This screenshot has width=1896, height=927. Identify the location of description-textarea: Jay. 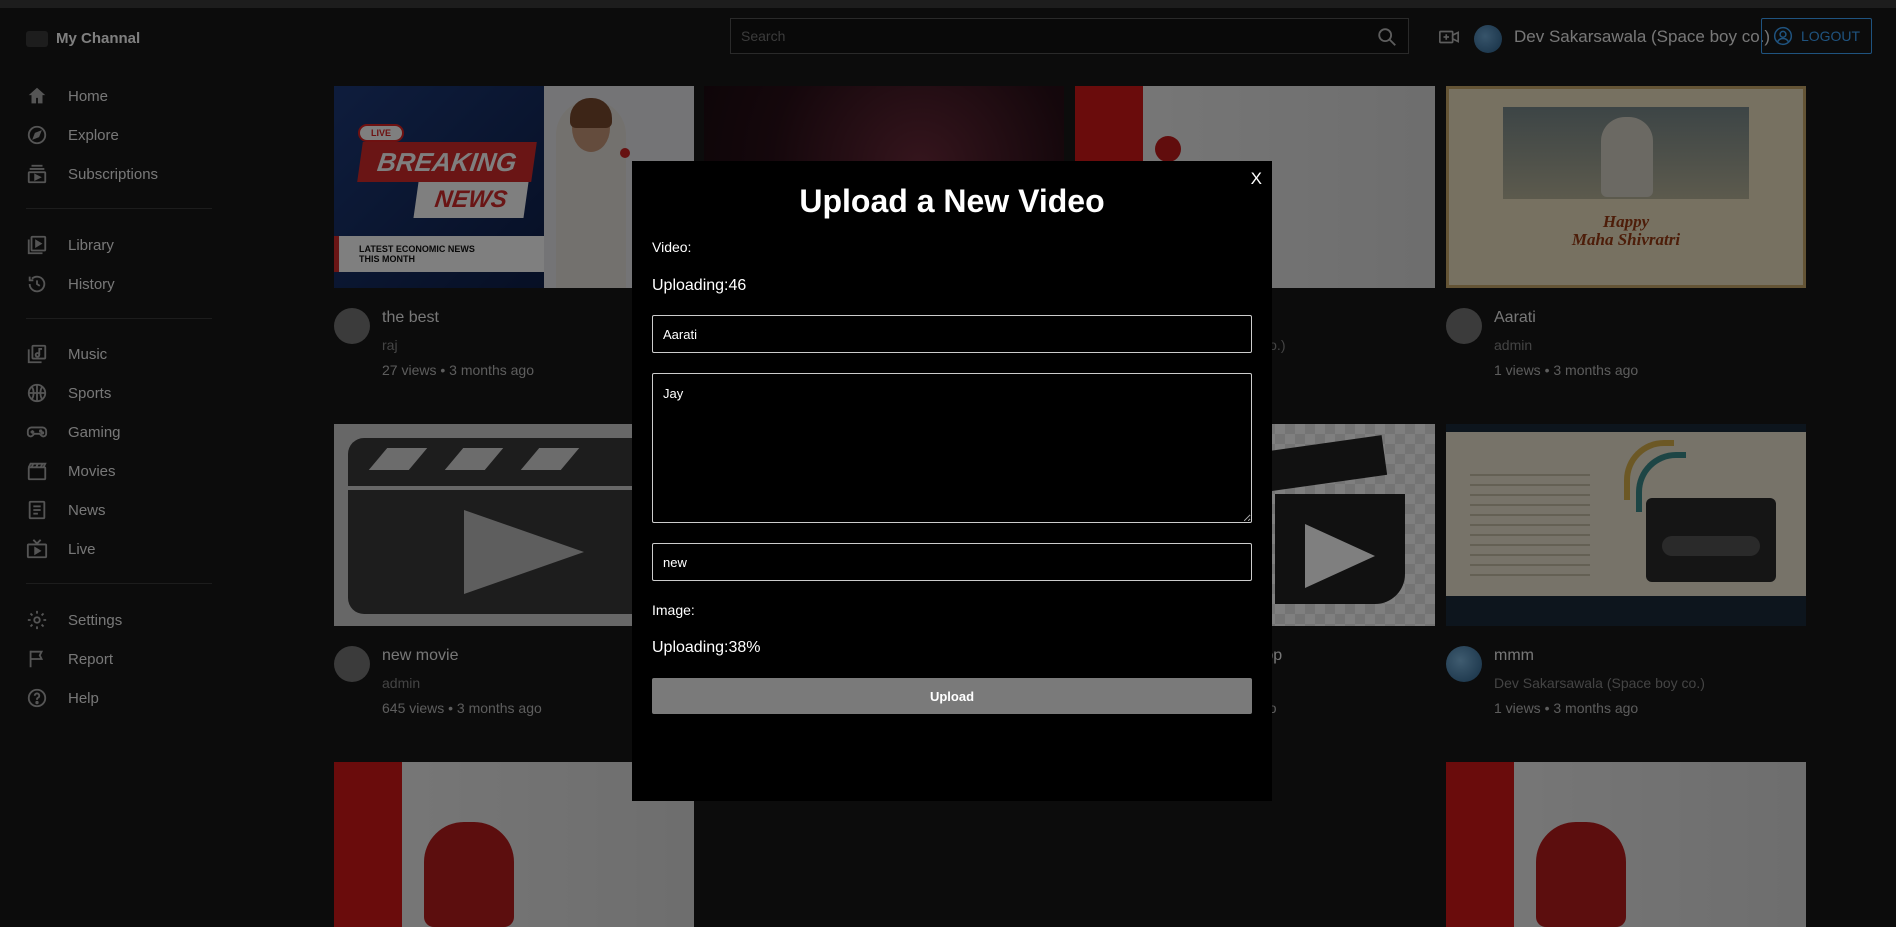
(952, 448).